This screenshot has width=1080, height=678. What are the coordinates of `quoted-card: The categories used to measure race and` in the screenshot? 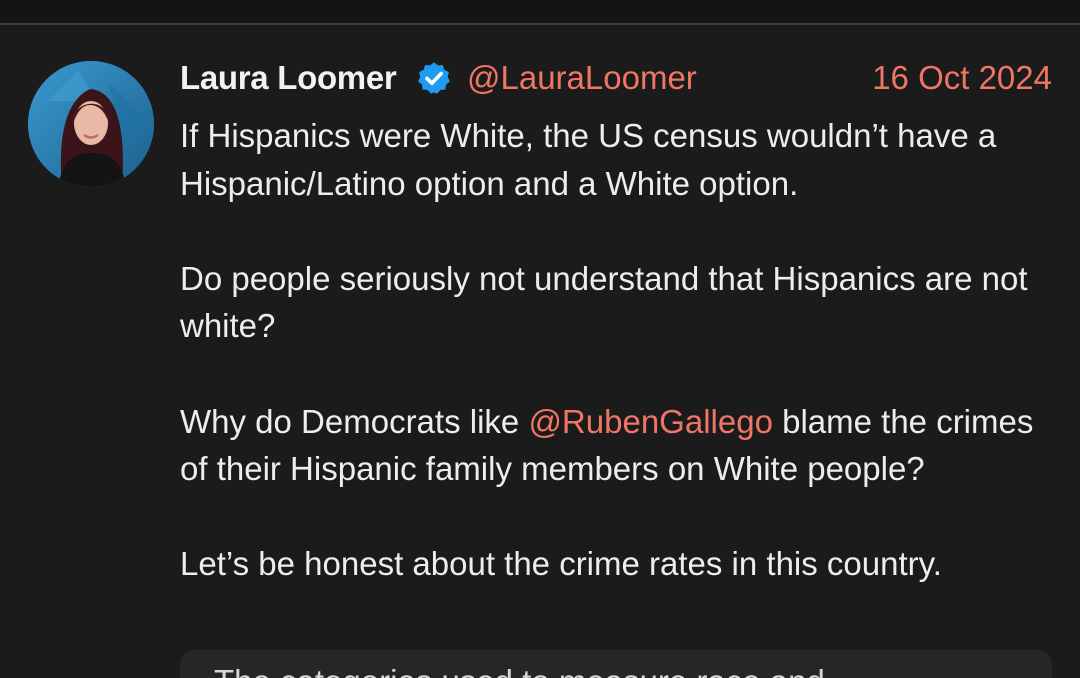 It's located at (616, 664).